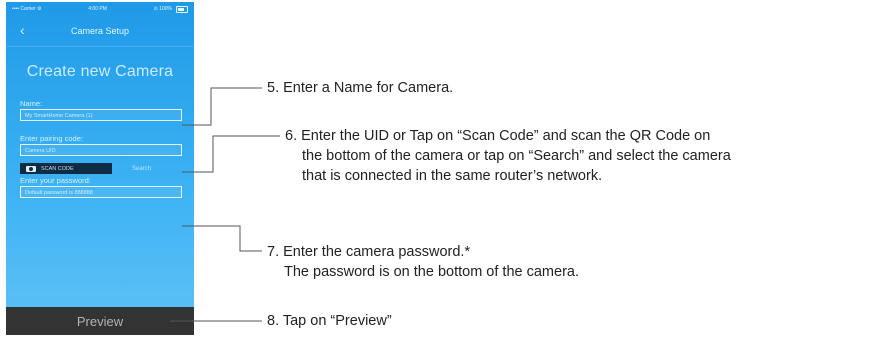 The width and height of the screenshot is (869, 337). Describe the element at coordinates (369, 252) in the screenshot. I see `callout-step7-line1: 7. Enter the camera password.*` at that location.